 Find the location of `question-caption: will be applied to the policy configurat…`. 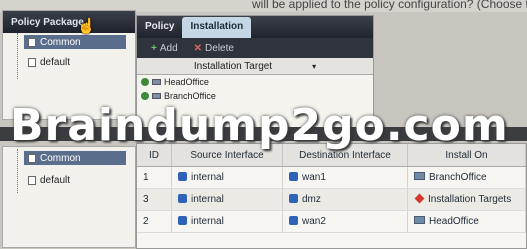

question-caption: will be applied to the policy configurat… is located at coordinates (389, 5).